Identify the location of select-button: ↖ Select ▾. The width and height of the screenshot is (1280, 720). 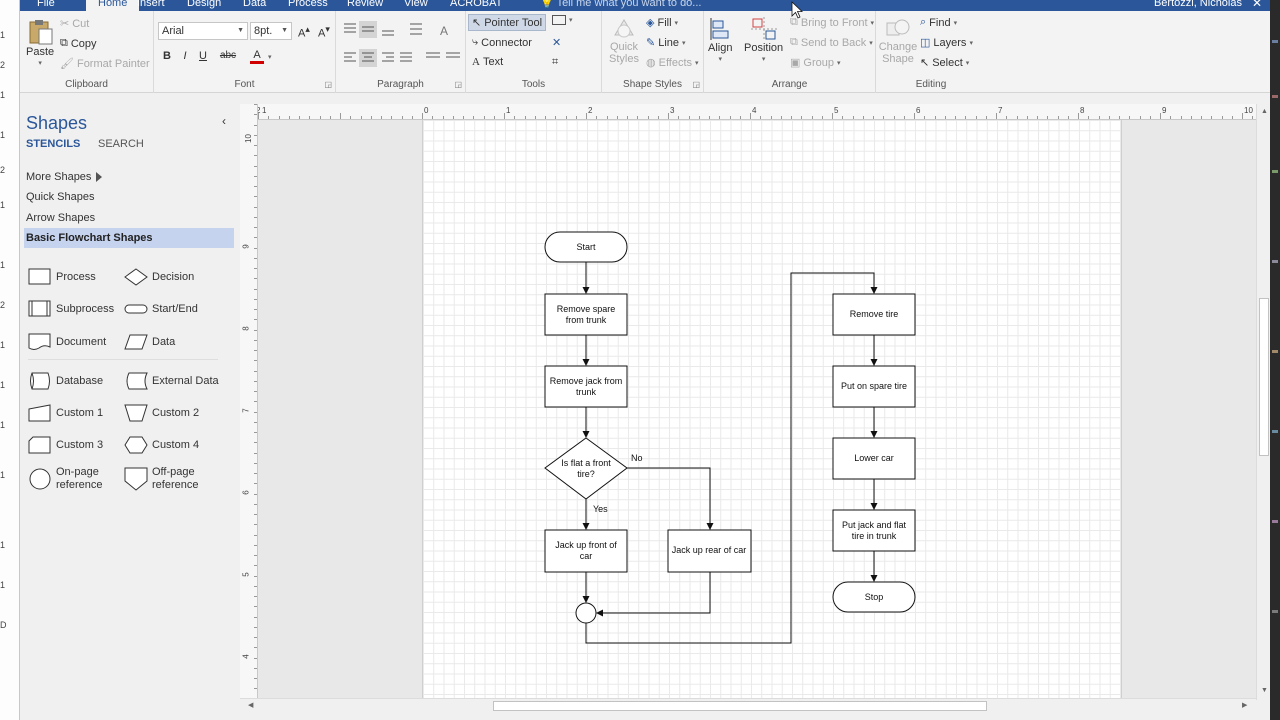
(944, 63).